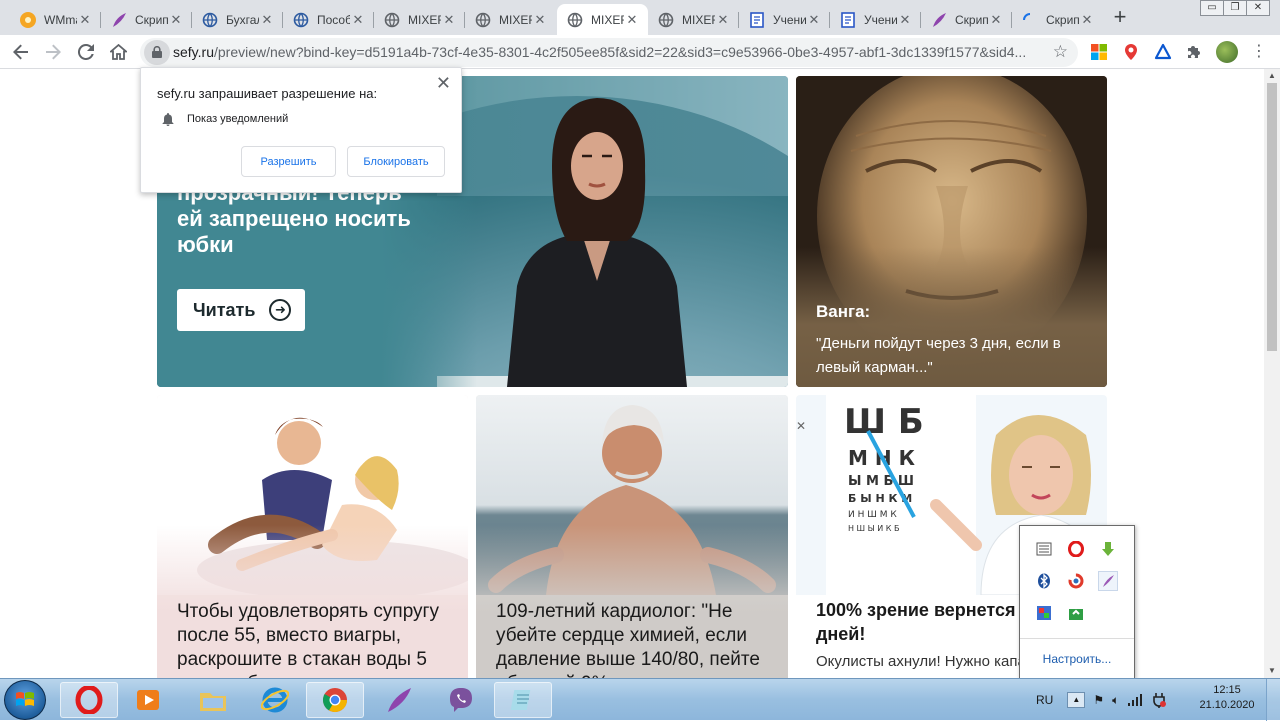  Describe the element at coordinates (118, 52) in the screenshot. I see `home-button` at that location.